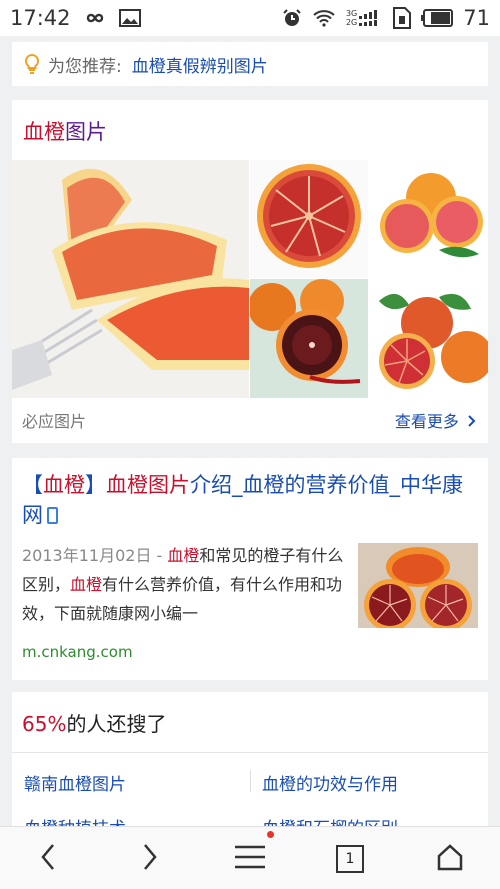 Image resolution: width=500 pixels, height=889 pixels. Describe the element at coordinates (32, 64) in the screenshot. I see `lightbulb-icon` at that location.